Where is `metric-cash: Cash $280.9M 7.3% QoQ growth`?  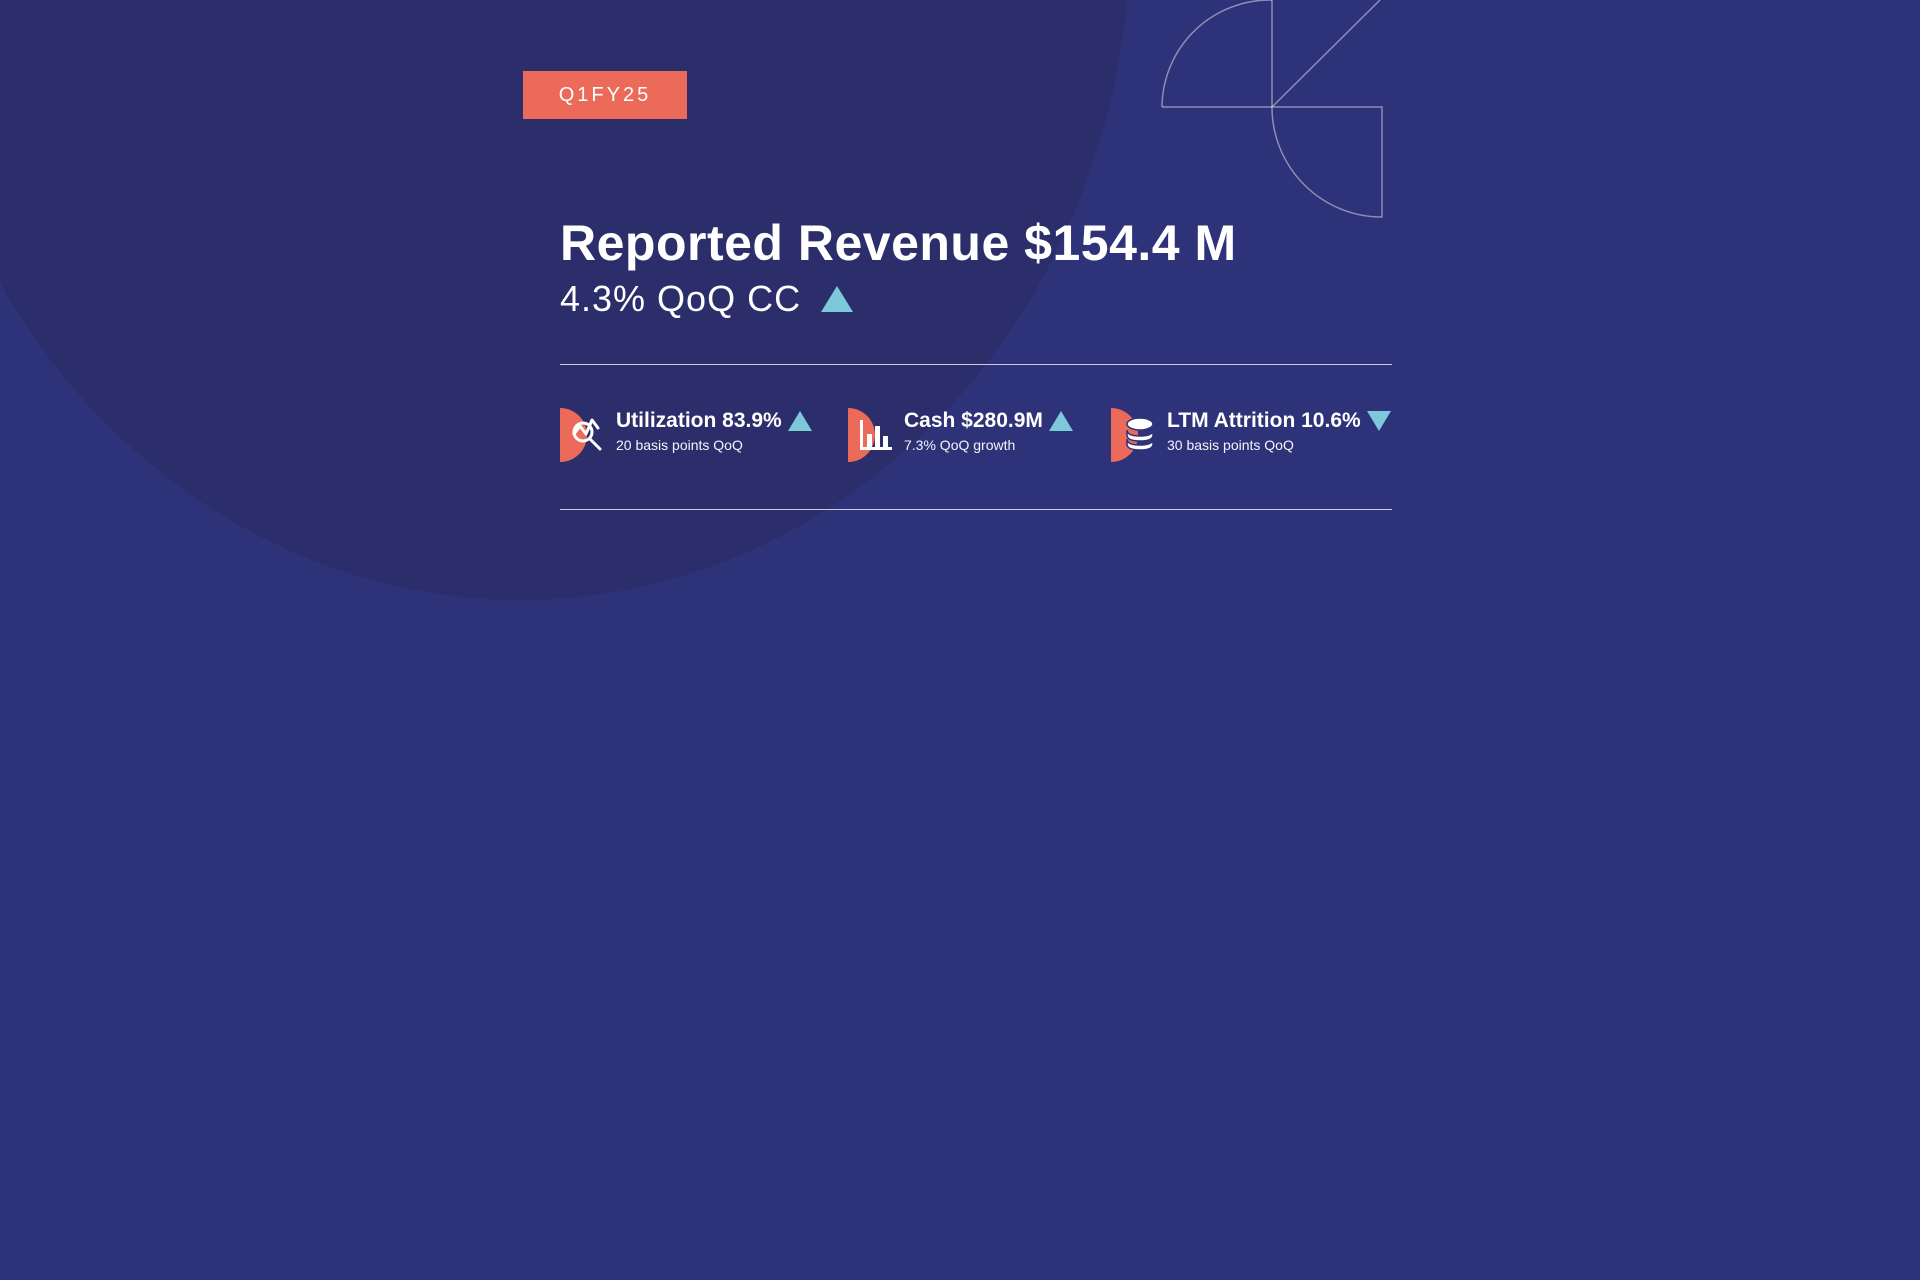 metric-cash: Cash $280.9M 7.3% QoQ growth is located at coordinates (960, 435).